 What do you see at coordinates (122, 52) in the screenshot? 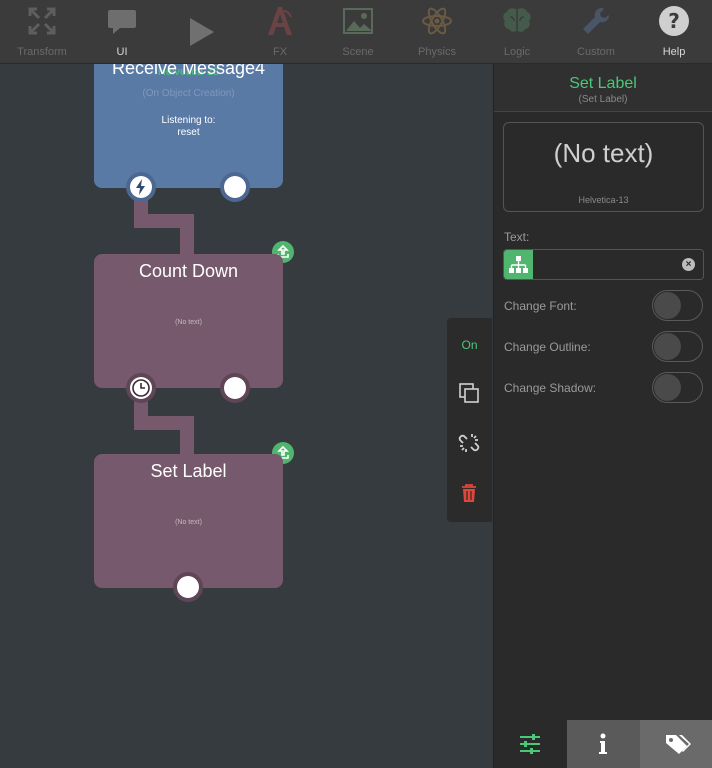
I see `toolbar-ui-label: UI` at bounding box center [122, 52].